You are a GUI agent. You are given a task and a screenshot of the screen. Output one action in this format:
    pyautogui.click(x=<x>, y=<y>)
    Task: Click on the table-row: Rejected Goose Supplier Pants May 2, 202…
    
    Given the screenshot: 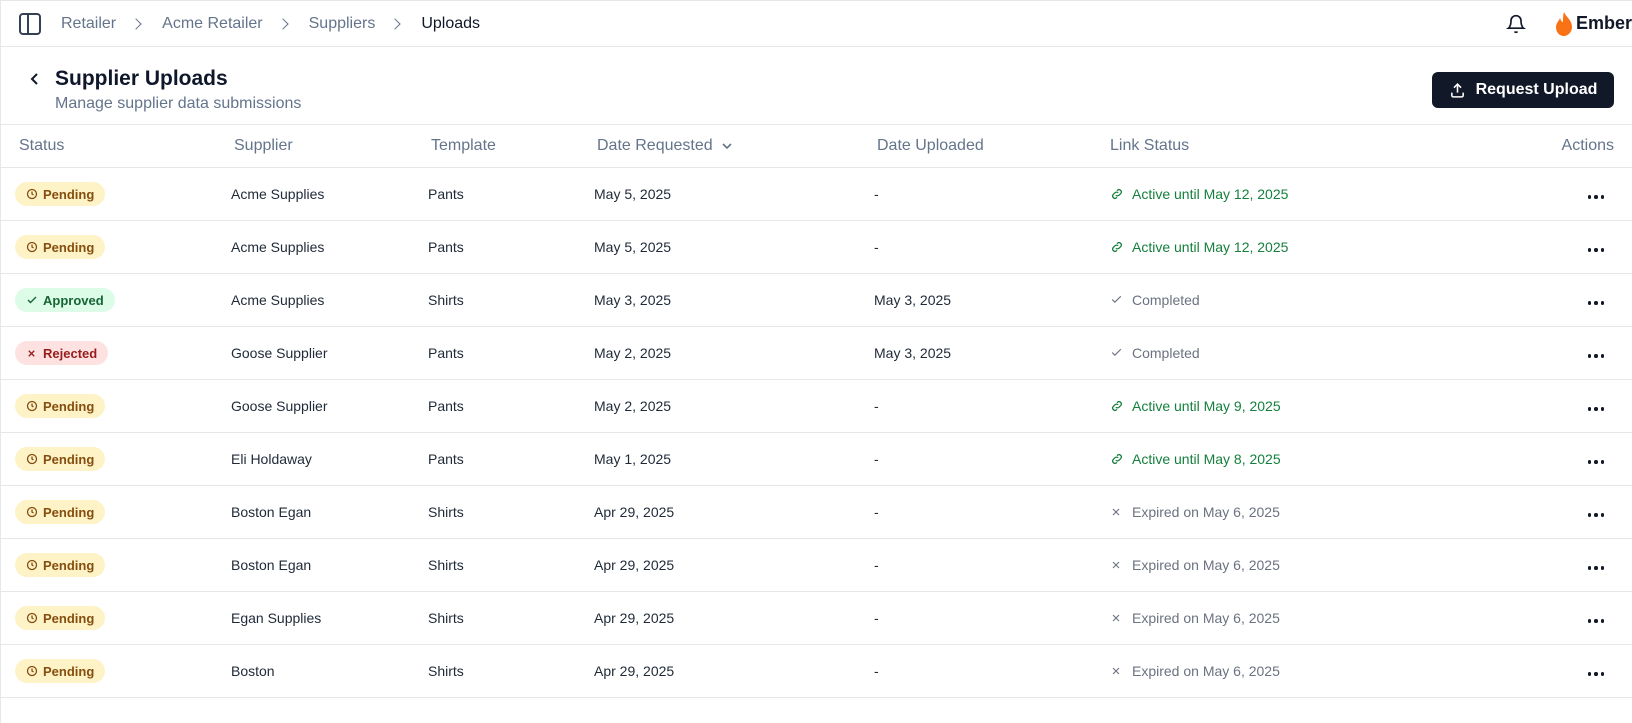 What is the action you would take?
    pyautogui.click(x=816, y=353)
    